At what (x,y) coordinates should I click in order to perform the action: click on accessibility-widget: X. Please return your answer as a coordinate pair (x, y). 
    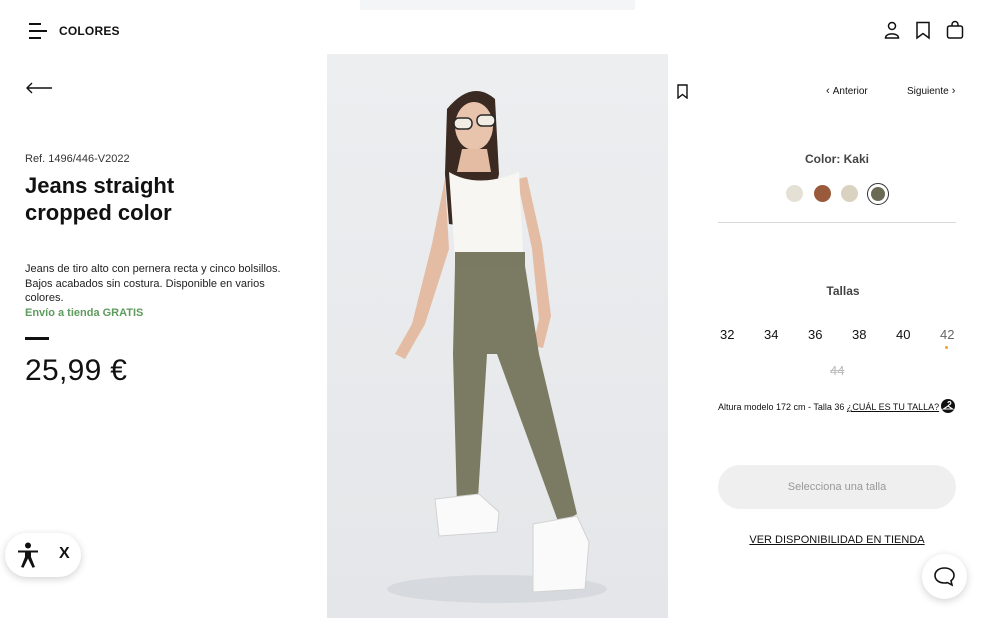
    Looking at the image, I should click on (43, 555).